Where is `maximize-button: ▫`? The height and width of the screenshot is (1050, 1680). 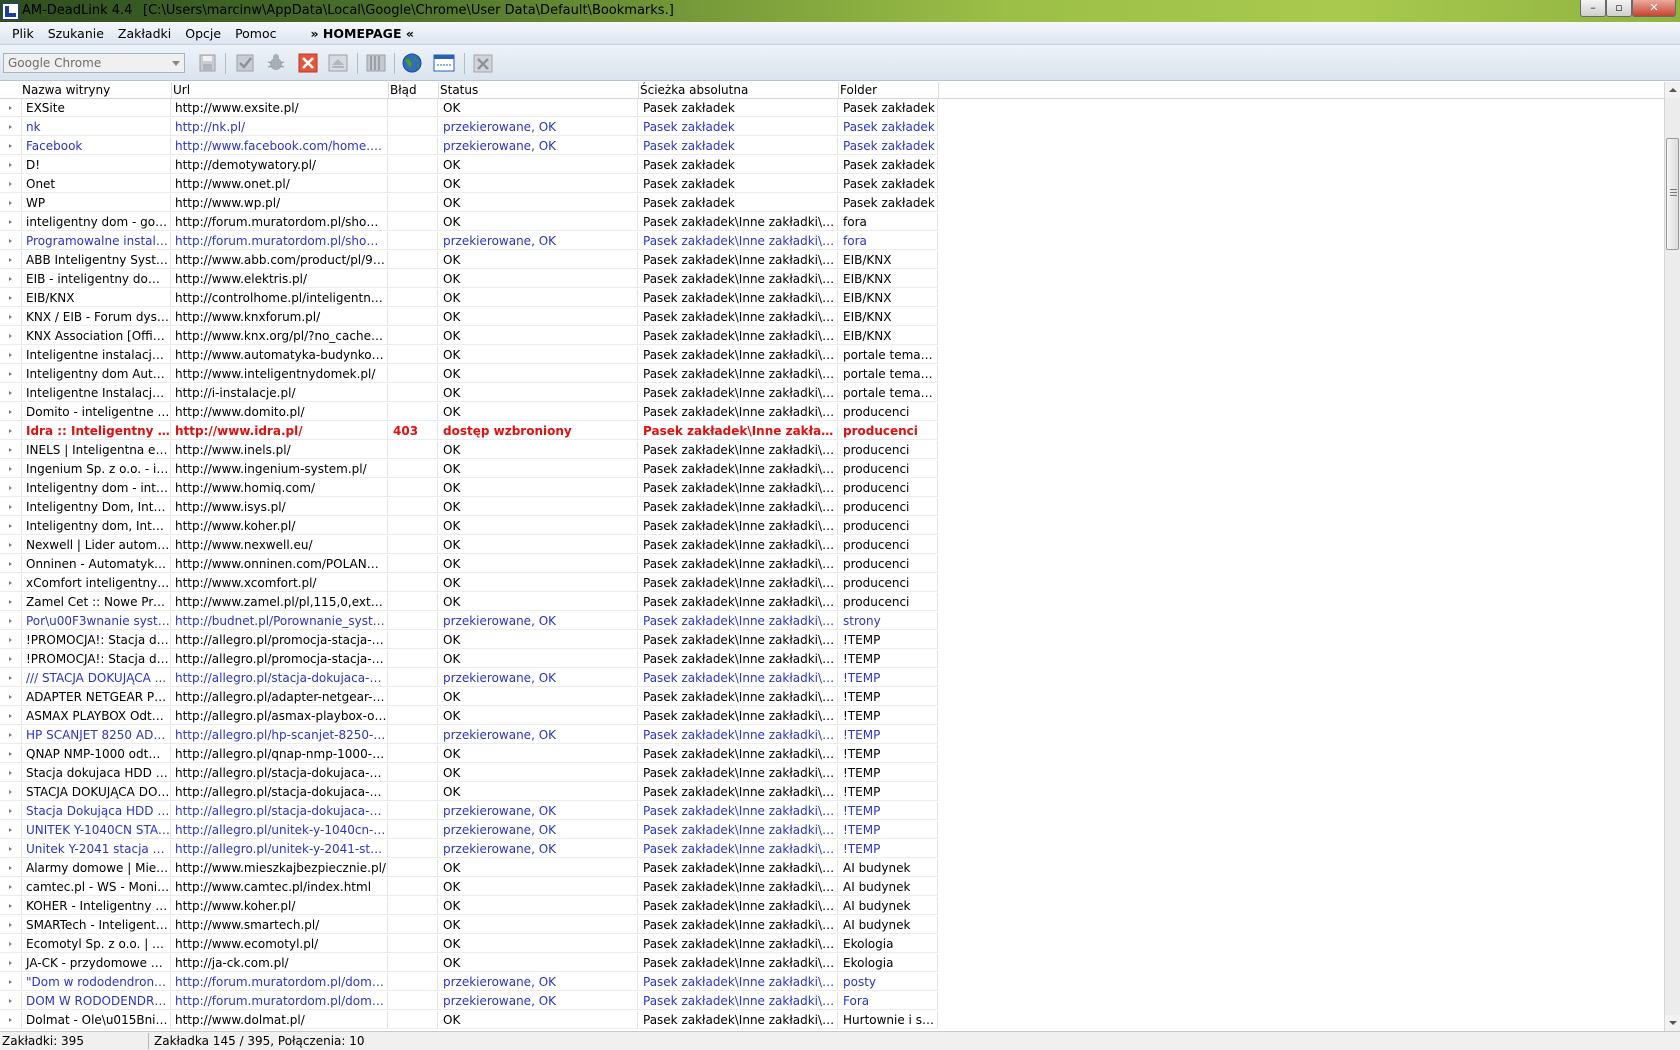 maximize-button: ▫ is located at coordinates (1619, 8).